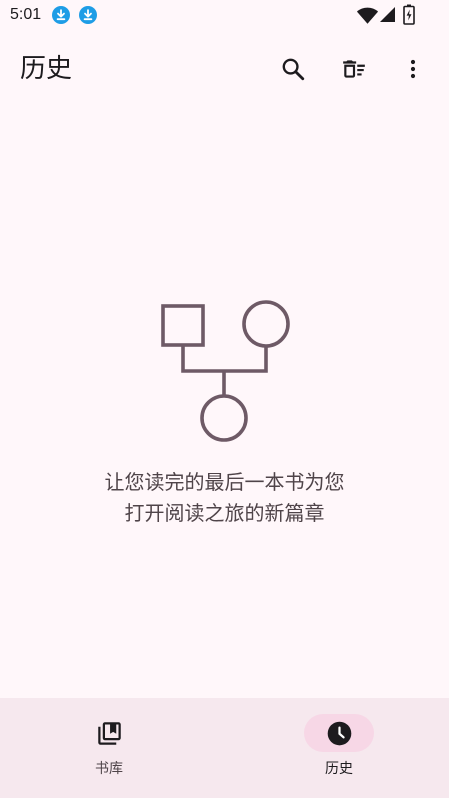 This screenshot has width=449, height=798. I want to click on collections-bookmark-icon, so click(109, 733).